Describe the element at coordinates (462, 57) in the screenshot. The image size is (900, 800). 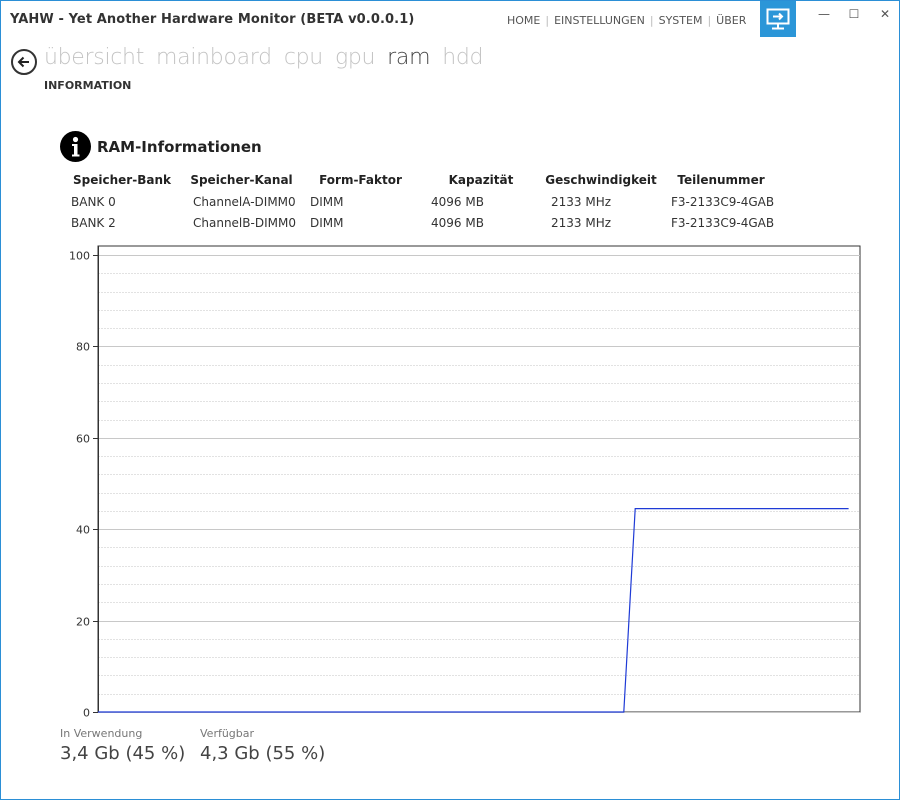
I see `tab-hdd: hdd` at that location.